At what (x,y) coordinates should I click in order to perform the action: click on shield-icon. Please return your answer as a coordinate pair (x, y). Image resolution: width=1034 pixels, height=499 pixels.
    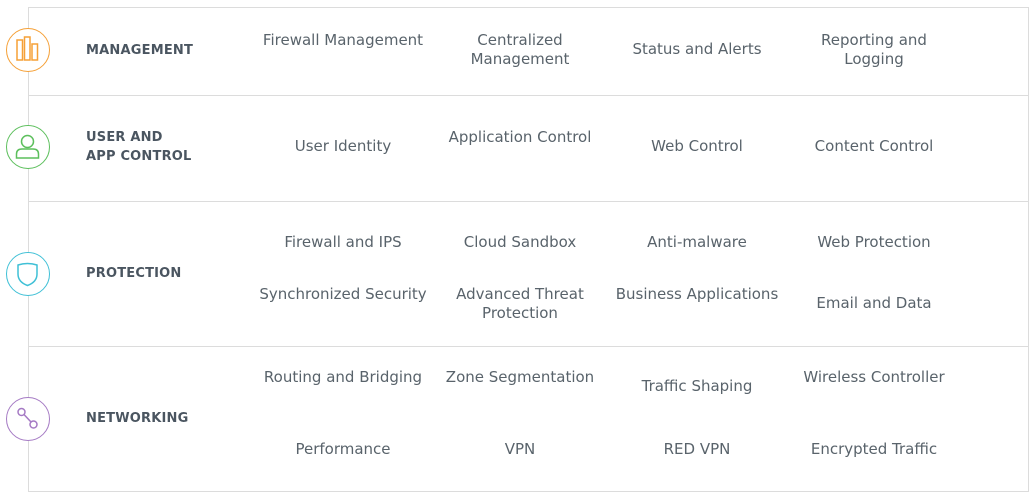
    Looking at the image, I should click on (28, 274).